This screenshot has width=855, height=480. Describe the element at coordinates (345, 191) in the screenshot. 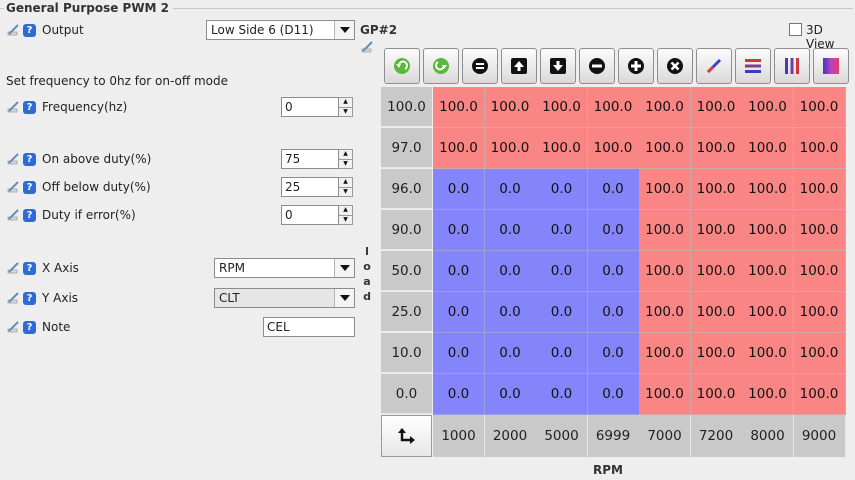

I see `spin-down-icon: ▼` at that location.